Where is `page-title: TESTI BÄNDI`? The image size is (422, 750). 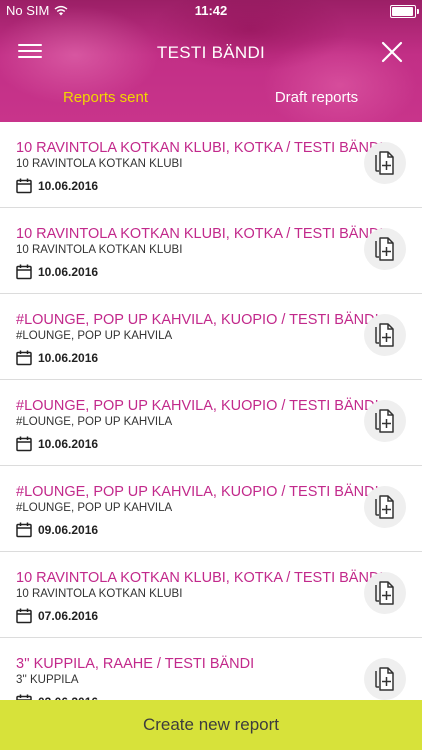
page-title: TESTI BÄNDI is located at coordinates (211, 52).